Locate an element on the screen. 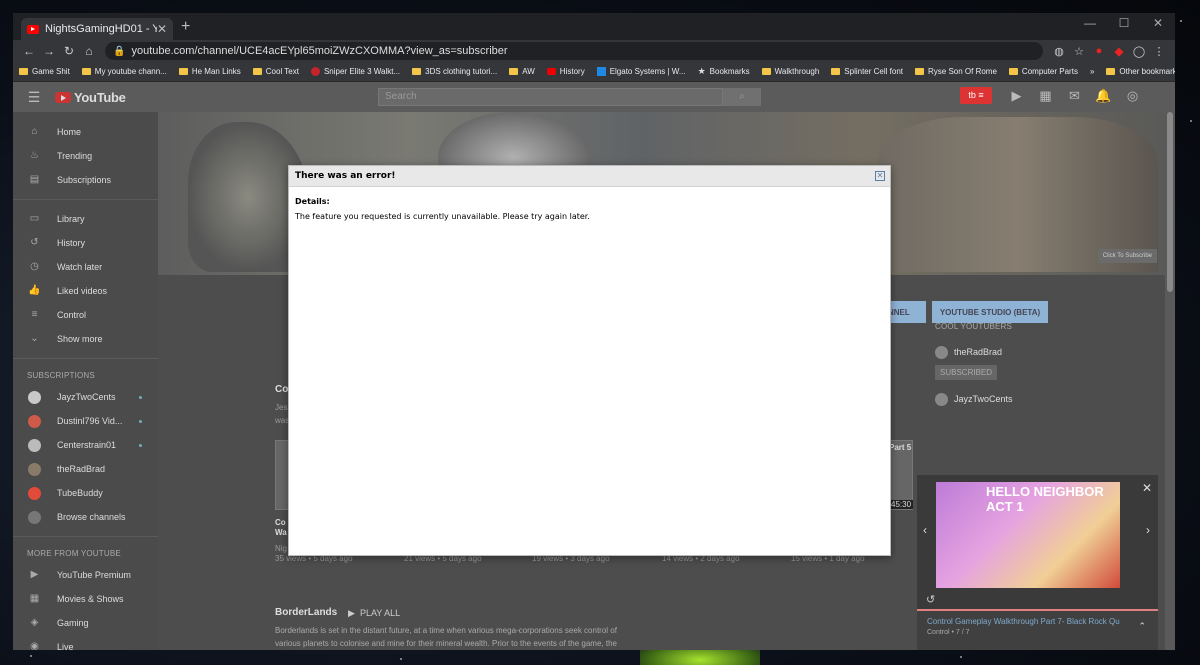 This screenshot has height=665, width=1200. notifications-bell-icon: 🔔 is located at coordinates (1103, 96).